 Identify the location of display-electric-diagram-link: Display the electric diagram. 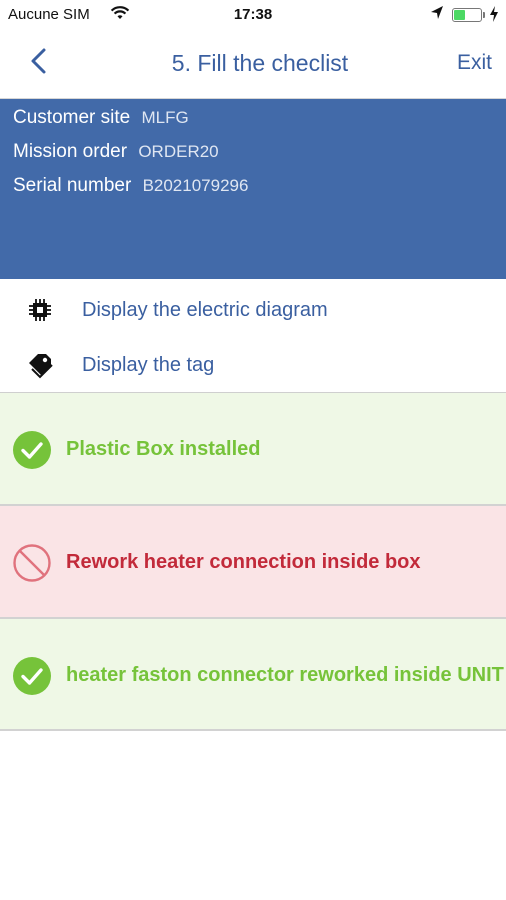
(253, 309).